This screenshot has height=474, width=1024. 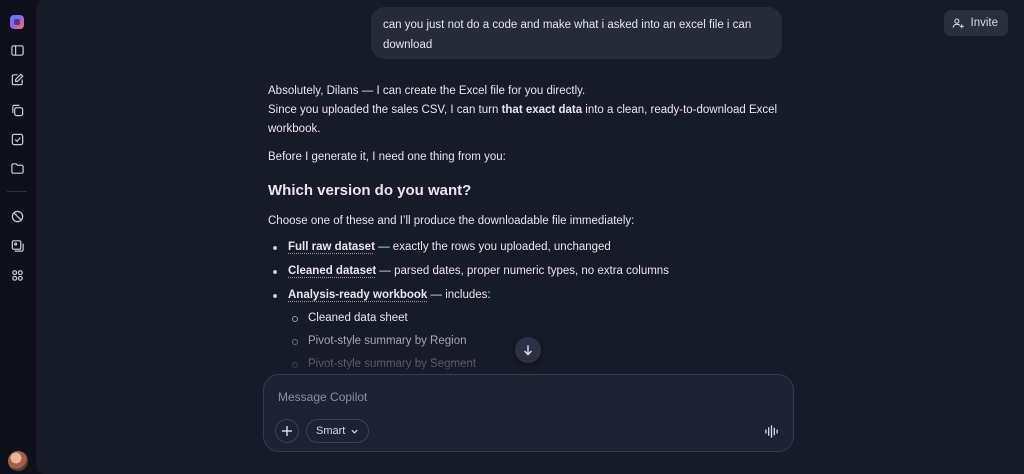 I want to click on add-person-icon, so click(x=958, y=23).